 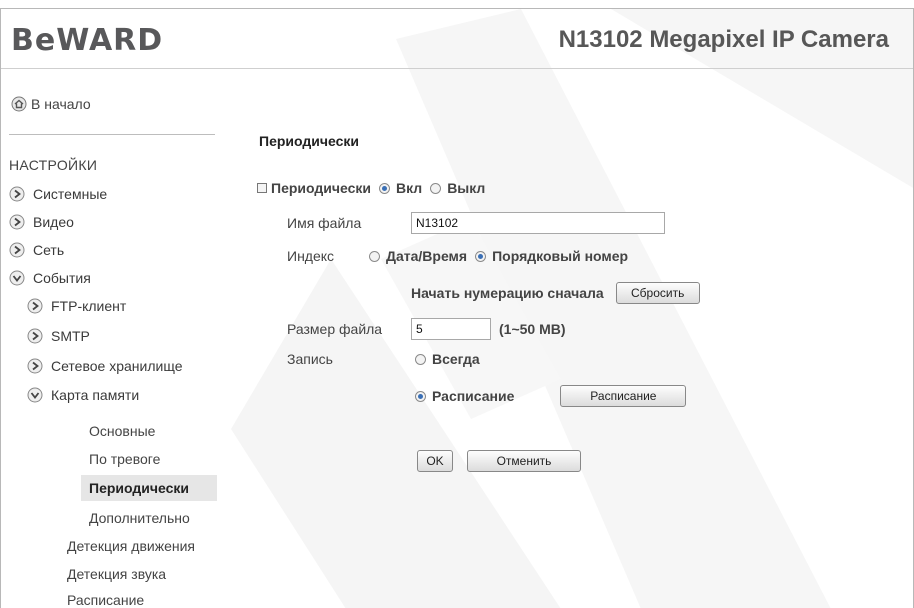 What do you see at coordinates (106, 600) in the screenshot?
I see `sidebar-item-label: Расписание` at bounding box center [106, 600].